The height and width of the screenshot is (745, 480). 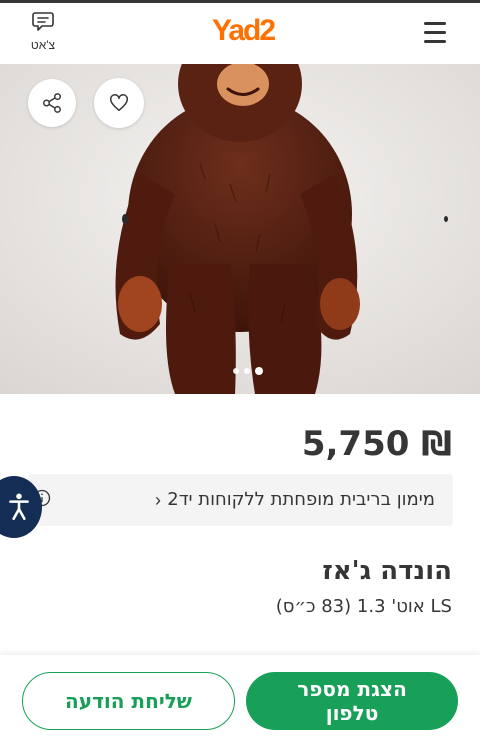 What do you see at coordinates (43, 45) in the screenshot?
I see `chat-label: צ'אט` at bounding box center [43, 45].